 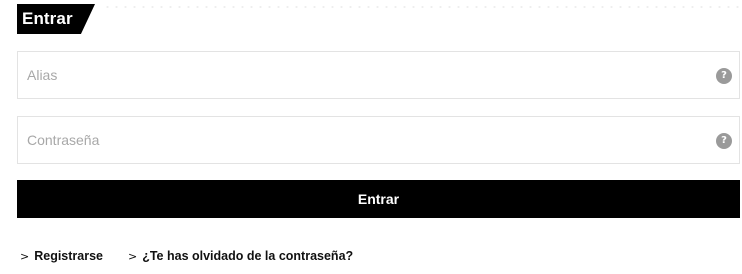 I want to click on forgot-password-link: > ¿Te has olvidado de la contraseña?, so click(x=240, y=256).